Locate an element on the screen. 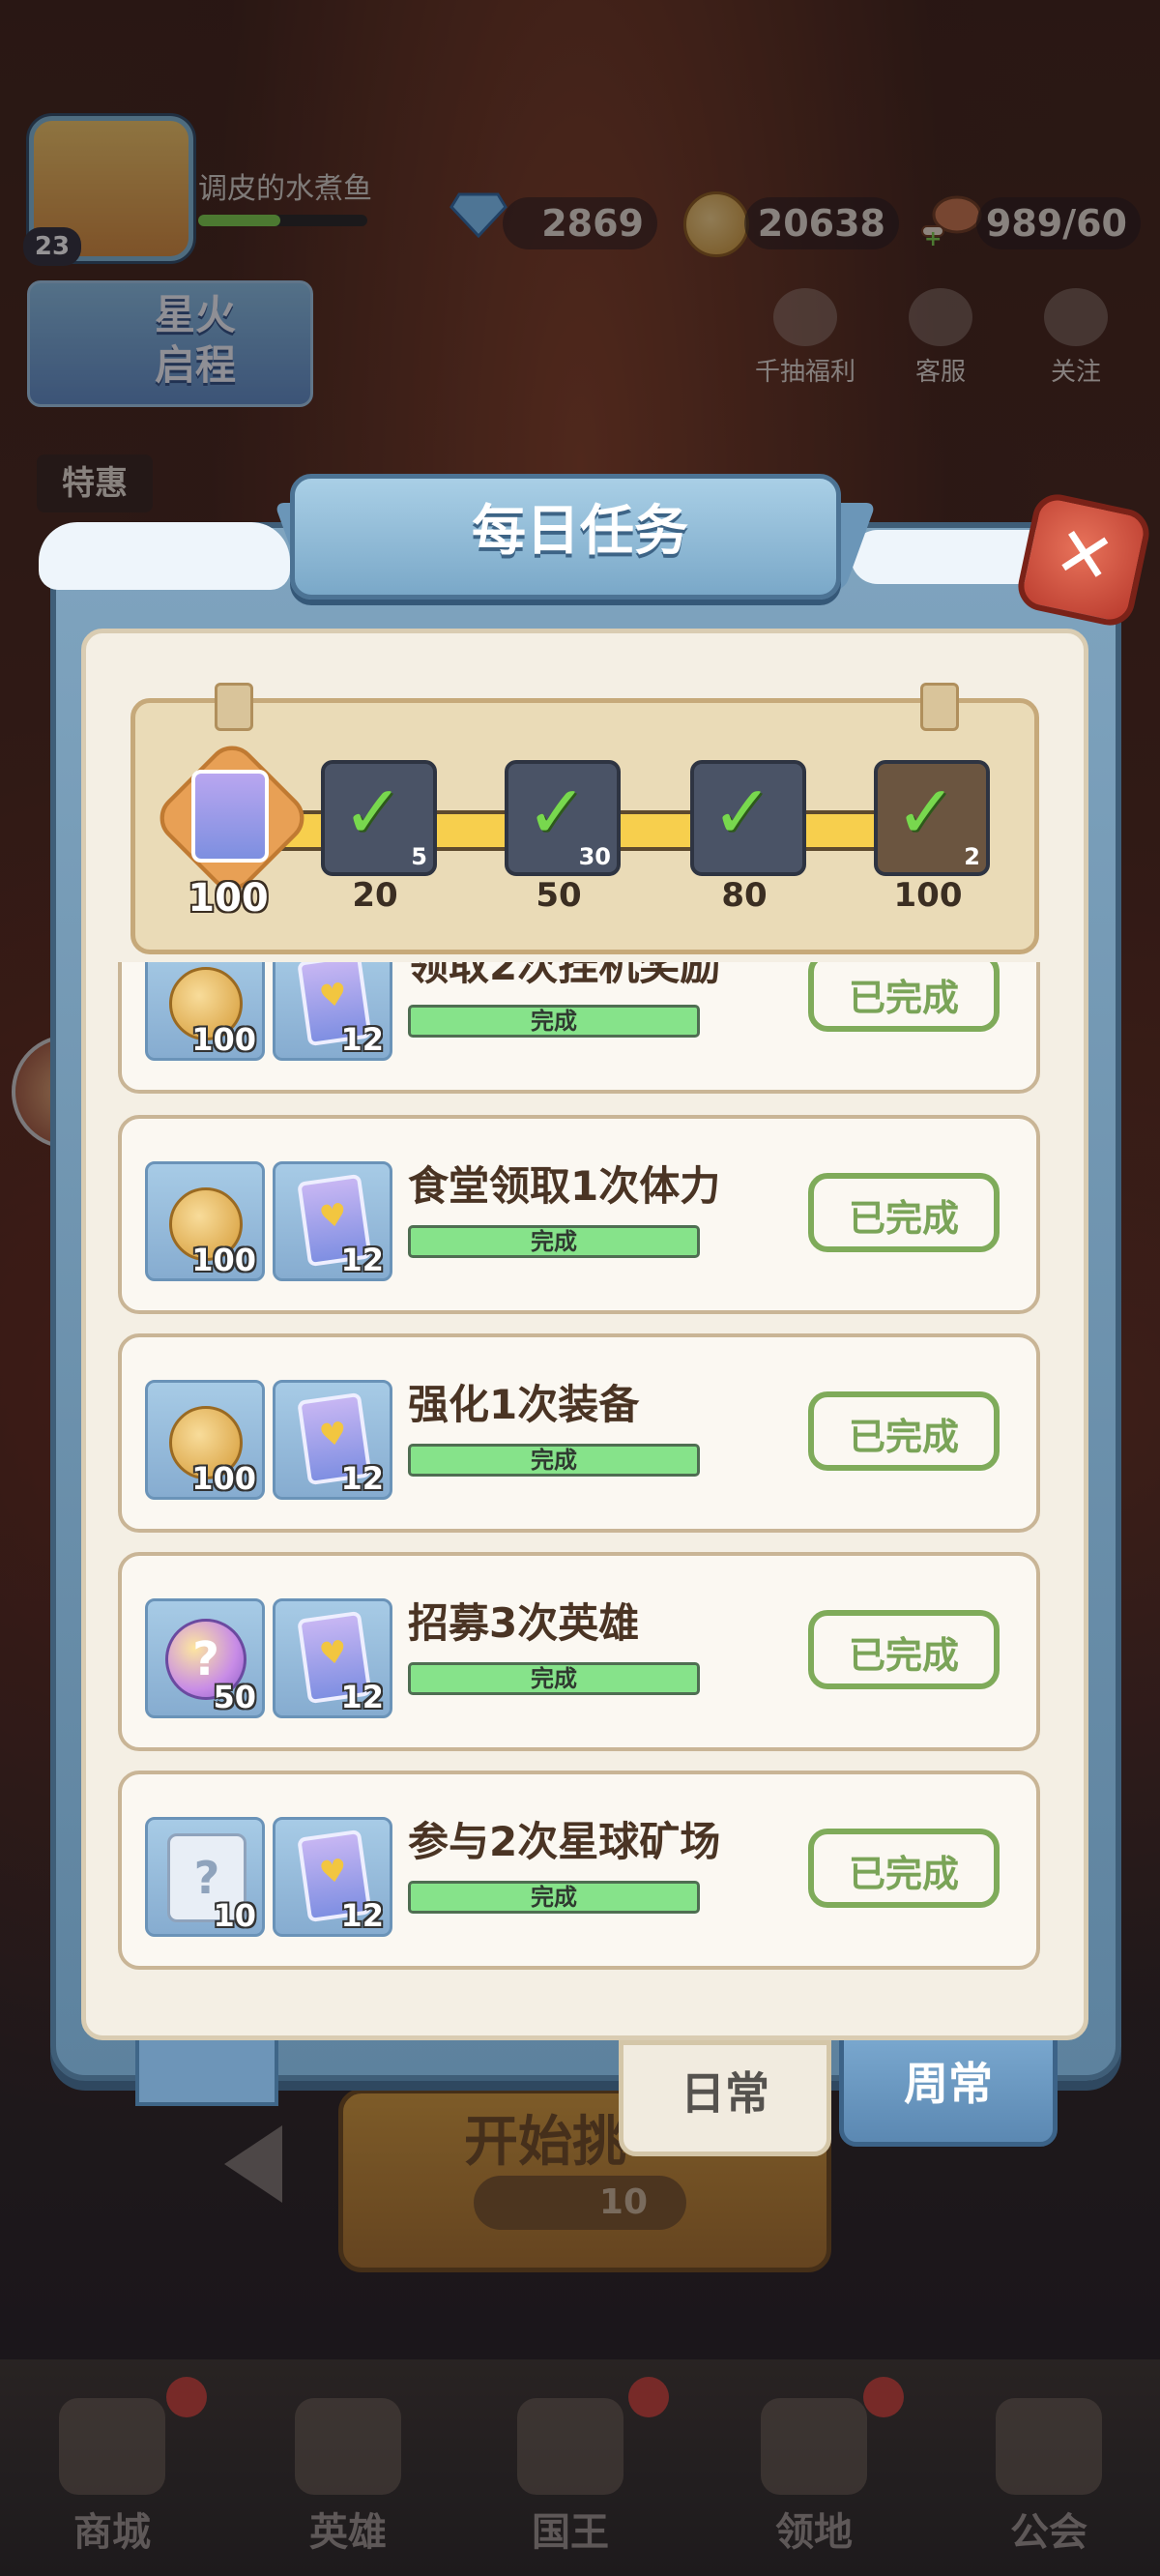 This screenshot has height=2576, width=1160. modal-title: 每日任务 is located at coordinates (580, 531).